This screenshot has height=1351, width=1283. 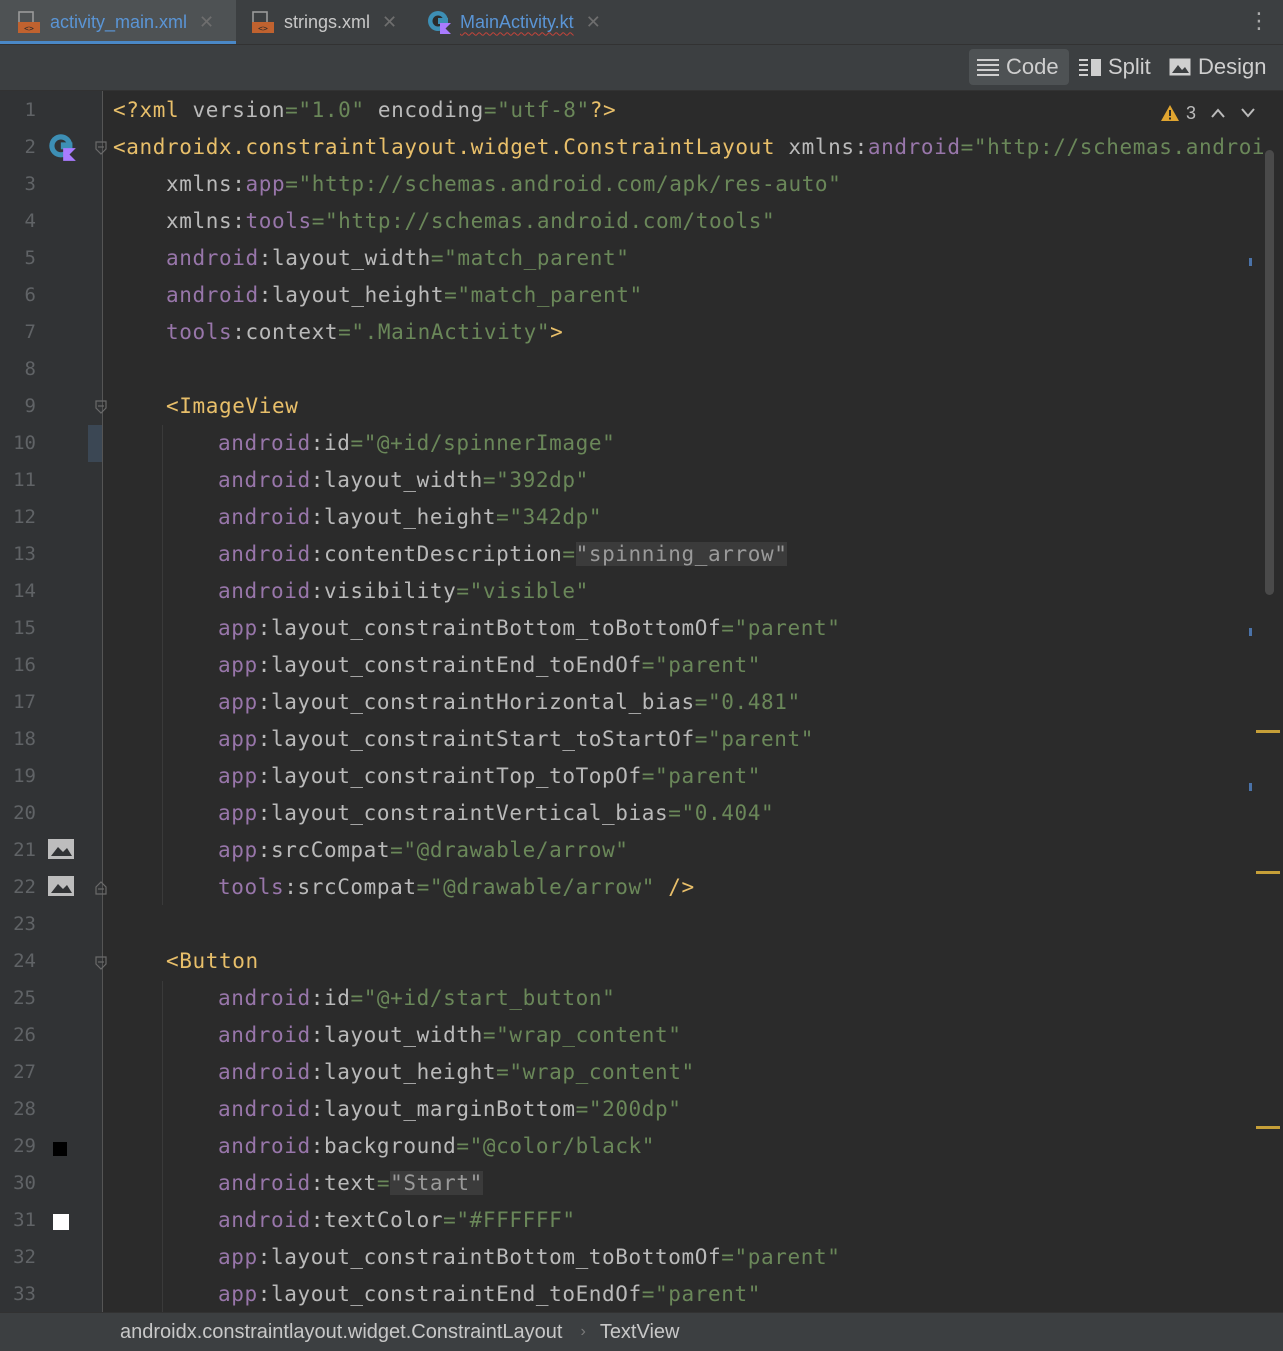 I want to click on inspection-widget: 3, so click(x=1208, y=113).